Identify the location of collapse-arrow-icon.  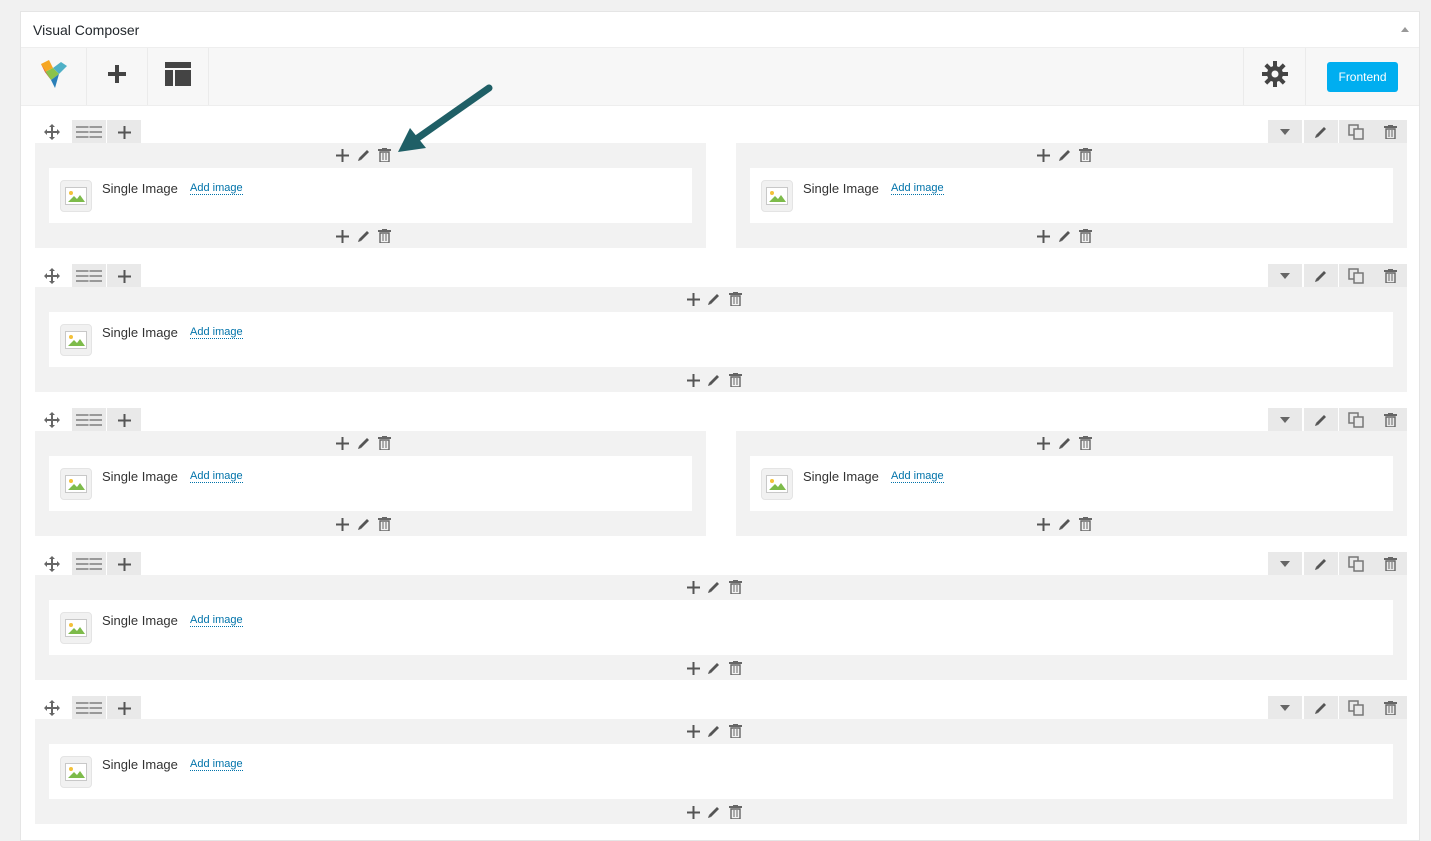
(1405, 29).